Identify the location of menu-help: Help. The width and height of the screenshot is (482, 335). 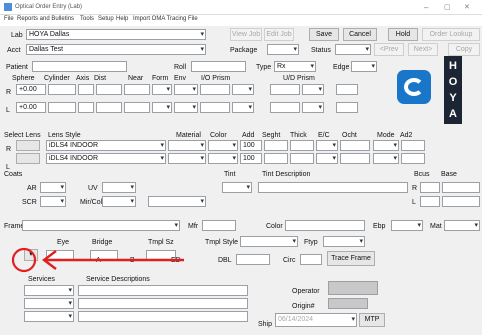
(122, 19).